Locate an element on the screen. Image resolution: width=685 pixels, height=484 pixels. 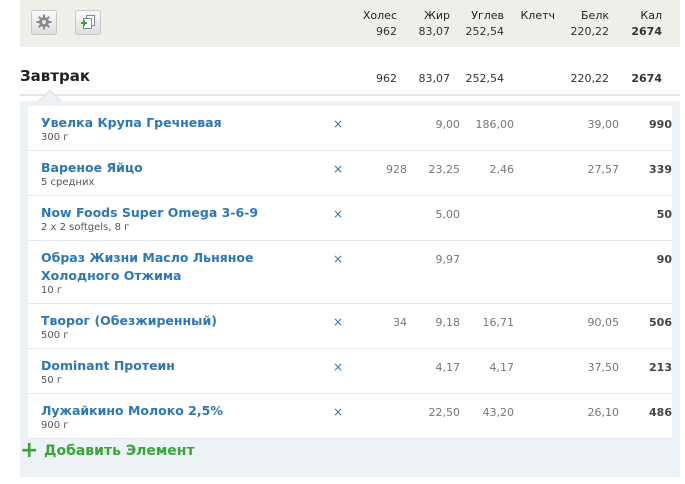
total-cholesterol: 962 is located at coordinates (386, 31).